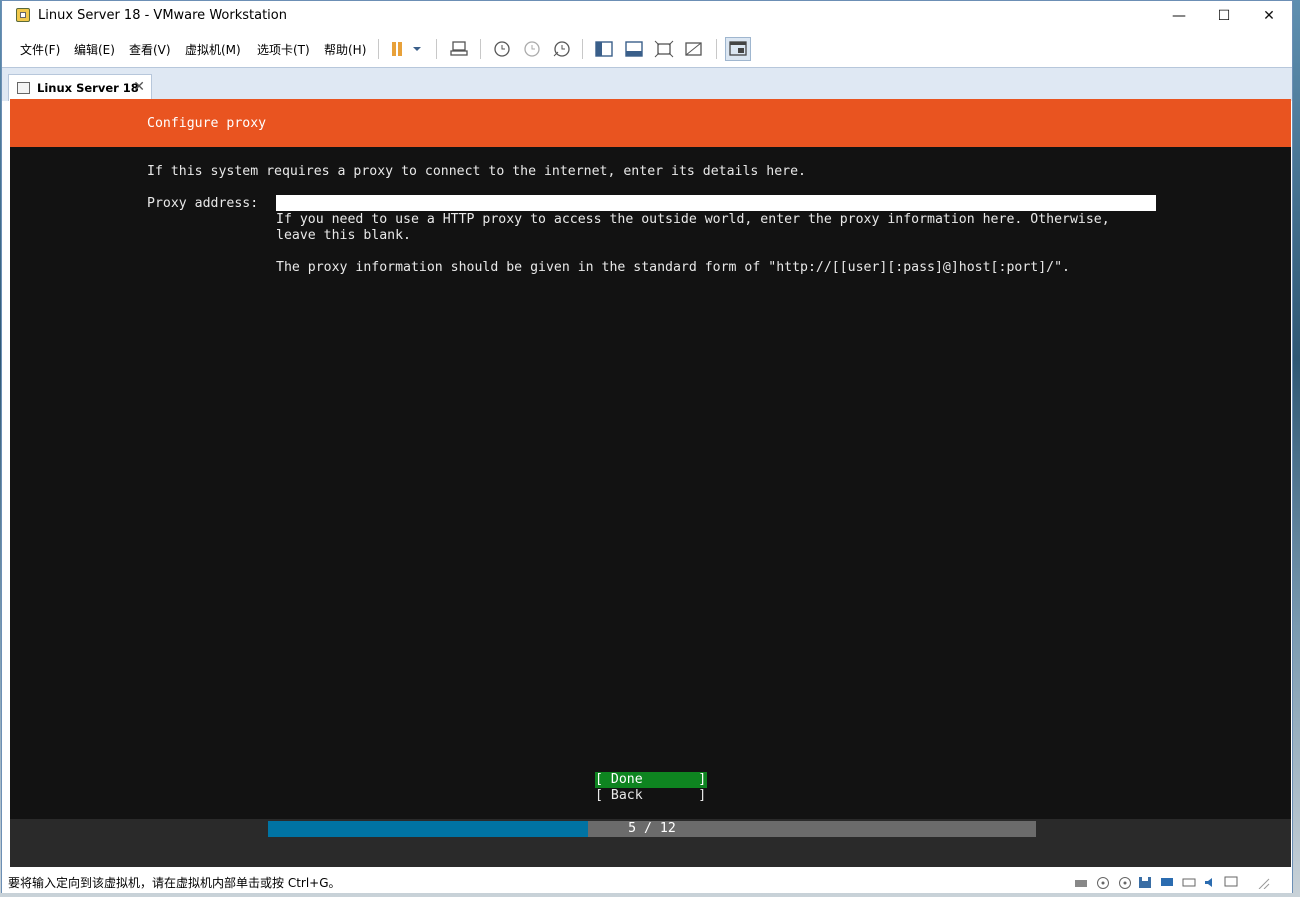 This screenshot has width=1300, height=897. Describe the element at coordinates (650, 843) in the screenshot. I see `installer-footer: 5 / 12` at that location.